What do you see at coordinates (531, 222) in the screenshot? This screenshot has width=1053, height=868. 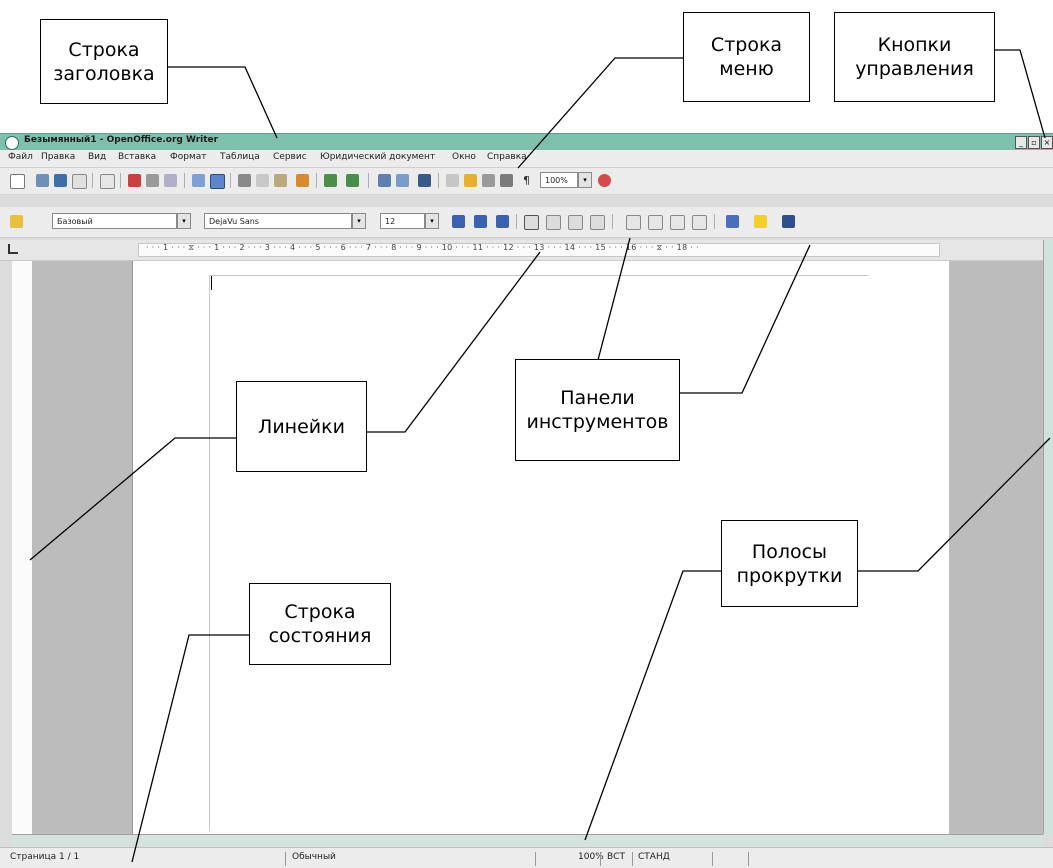 I see `align-left-icon` at bounding box center [531, 222].